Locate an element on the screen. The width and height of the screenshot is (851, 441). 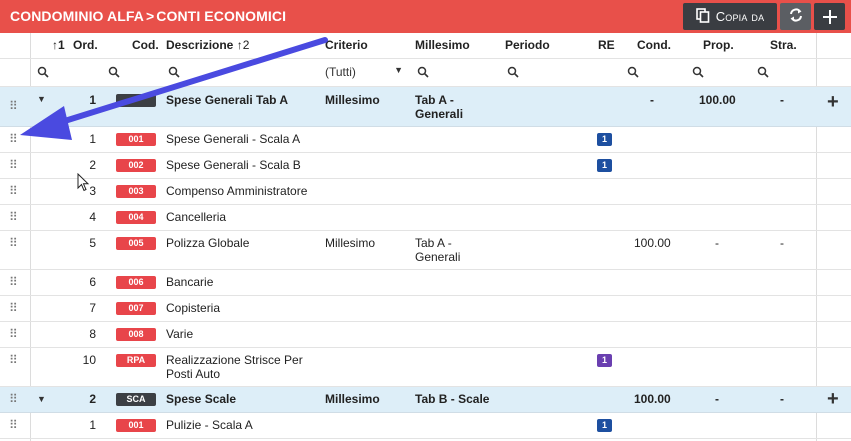
descrizione-value: Bancarie is located at coordinates (190, 282).